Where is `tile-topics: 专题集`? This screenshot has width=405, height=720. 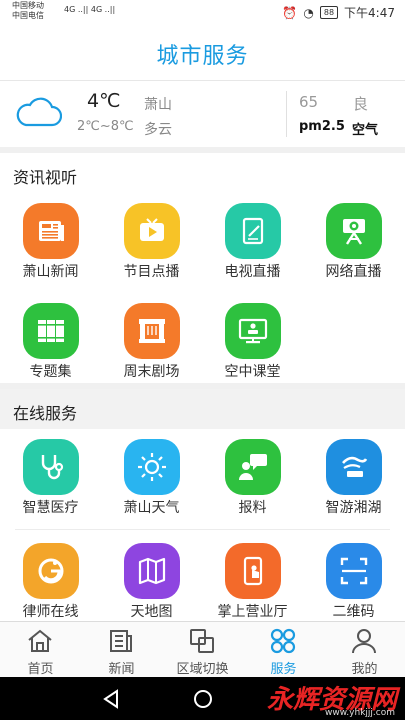
tile-topics: 专题集 is located at coordinates (50, 343).